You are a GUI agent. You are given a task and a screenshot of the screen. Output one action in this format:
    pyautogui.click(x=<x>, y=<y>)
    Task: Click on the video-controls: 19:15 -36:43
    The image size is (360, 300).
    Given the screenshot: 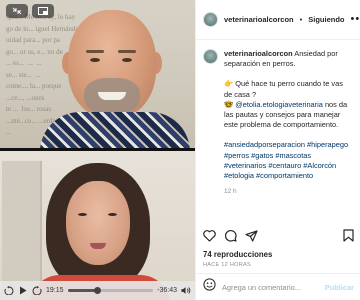 What is the action you would take?
    pyautogui.click(x=97, y=290)
    